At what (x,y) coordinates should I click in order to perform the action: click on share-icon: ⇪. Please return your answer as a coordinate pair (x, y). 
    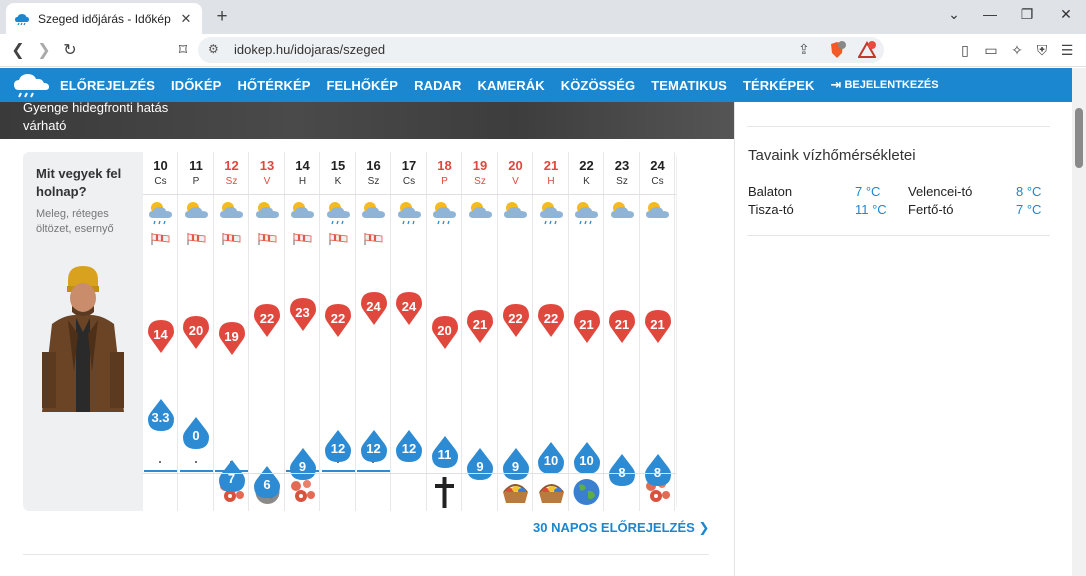
    Looking at the image, I should click on (804, 49).